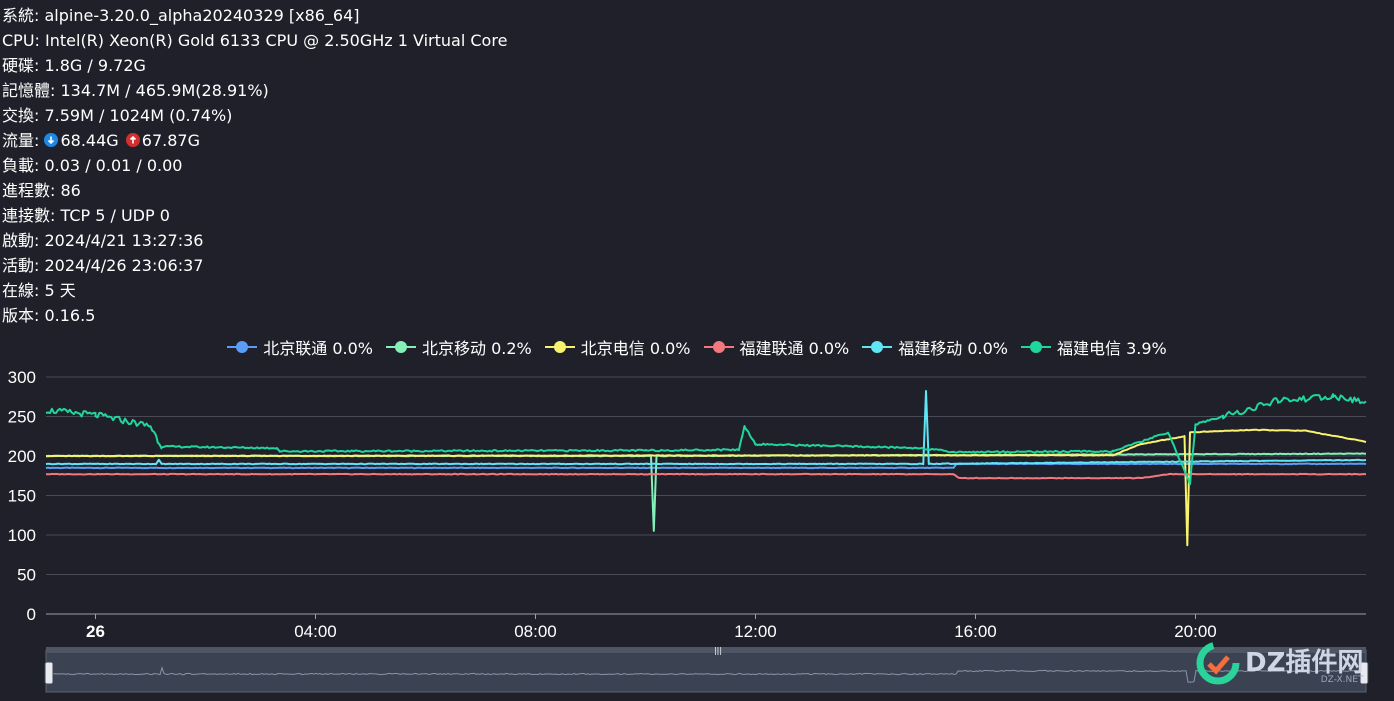  Describe the element at coordinates (31, 614) in the screenshot. I see `y-tick-label: 0` at that location.